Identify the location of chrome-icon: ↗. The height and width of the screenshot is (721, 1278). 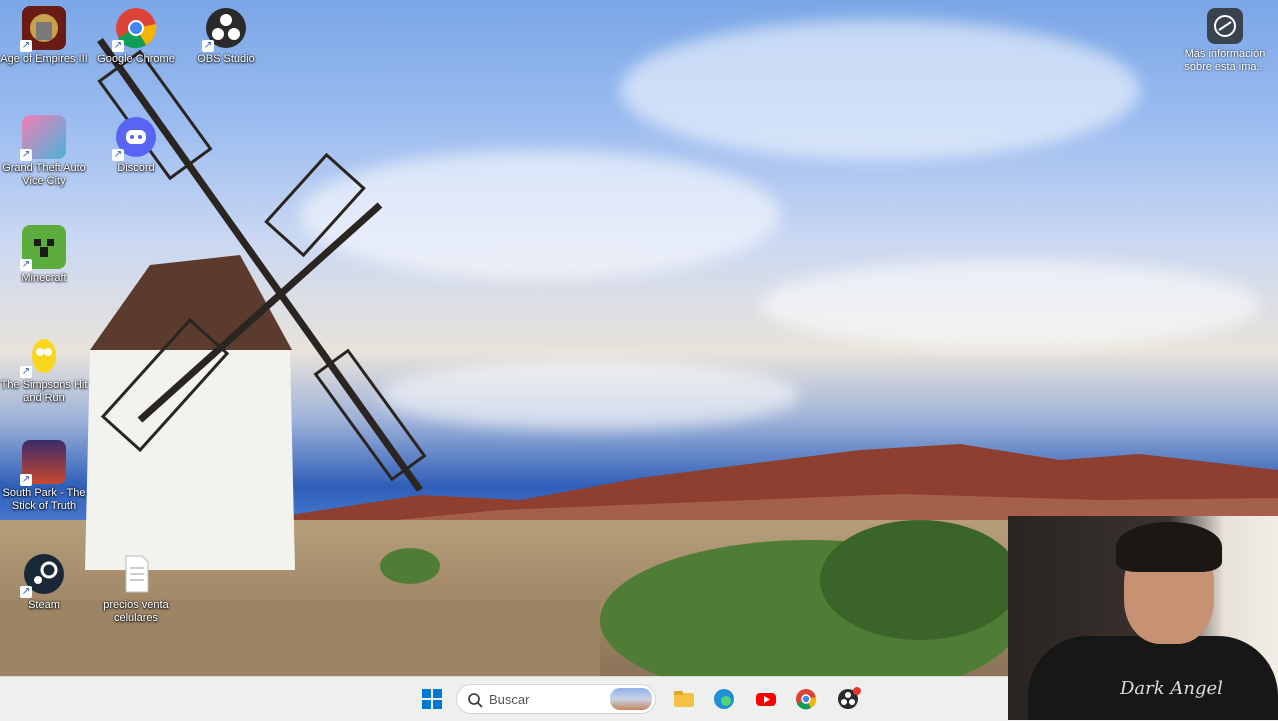
(135, 29).